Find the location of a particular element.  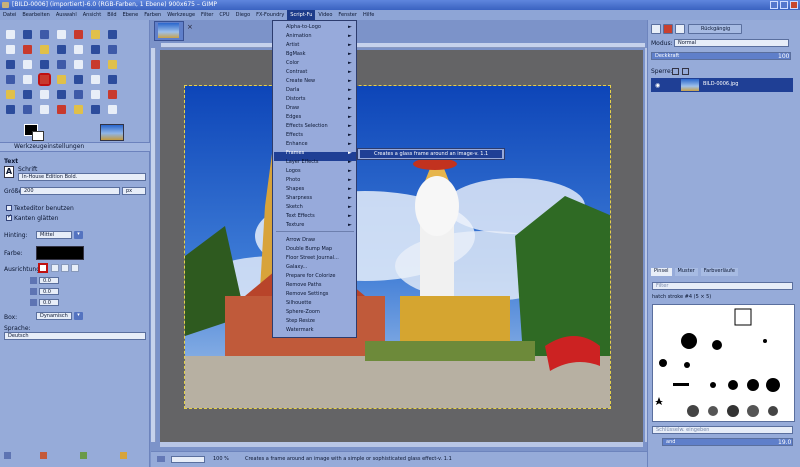

save-options-icon is located at coordinates (7, 455).